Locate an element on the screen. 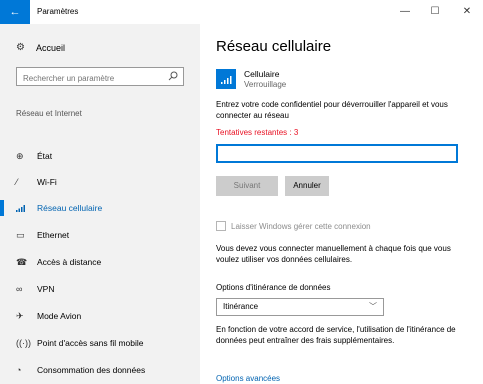 This screenshot has height=384, width=483. sidebar-item-label: Ethernet is located at coordinates (53, 235).